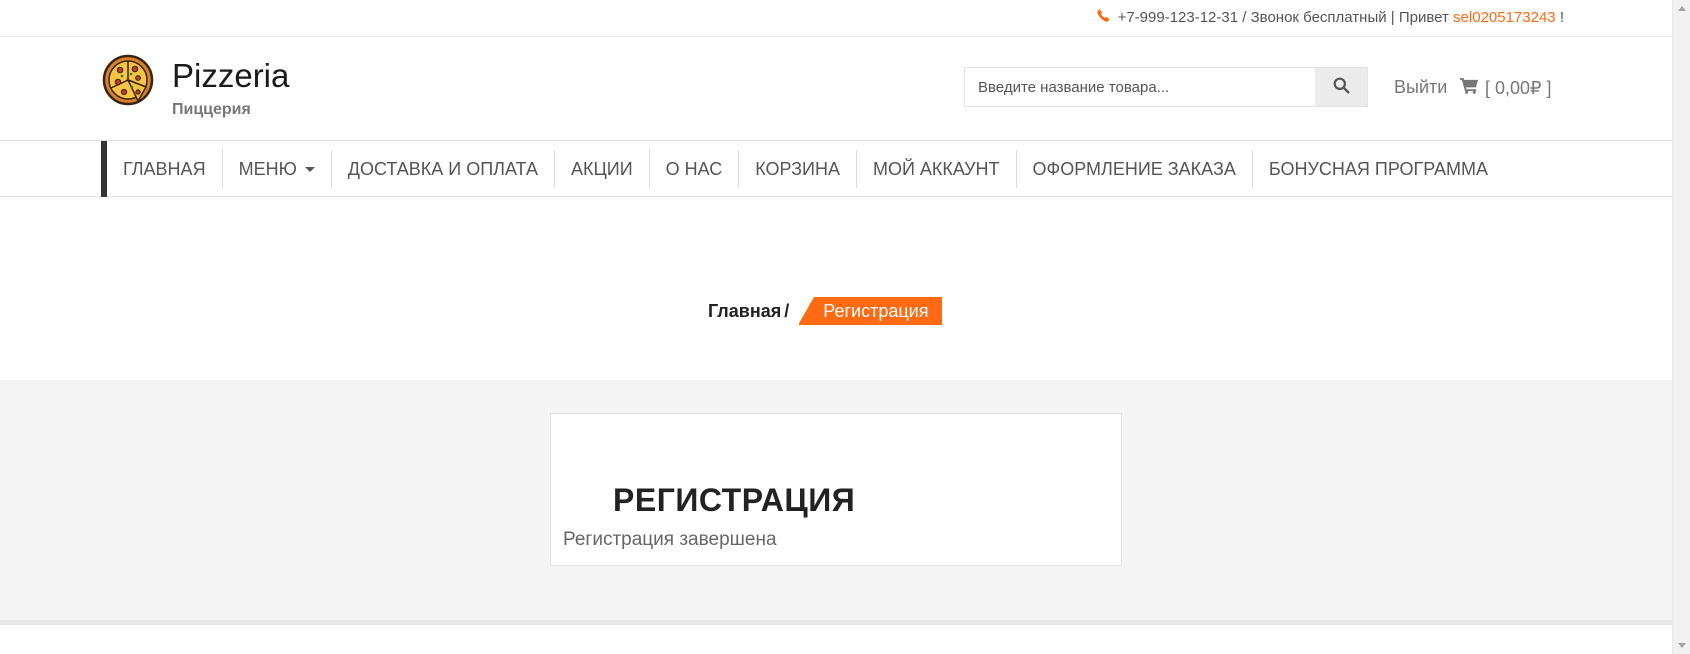 The image size is (1690, 654). Describe the element at coordinates (836, 622) in the screenshot. I see `content-divider` at that location.